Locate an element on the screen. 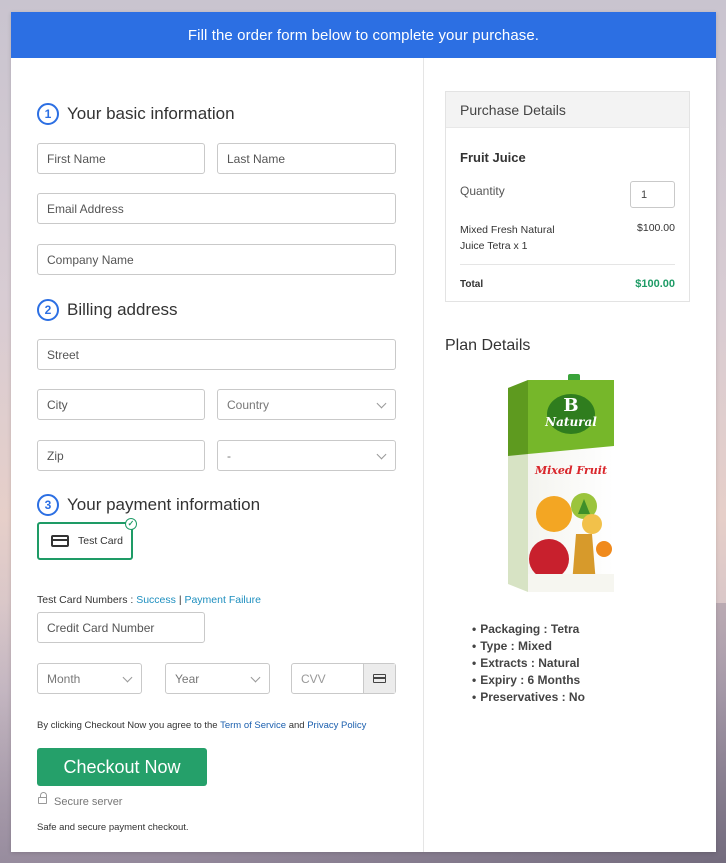 The image size is (726, 863). email-placeholder: Email Address is located at coordinates (85, 208).